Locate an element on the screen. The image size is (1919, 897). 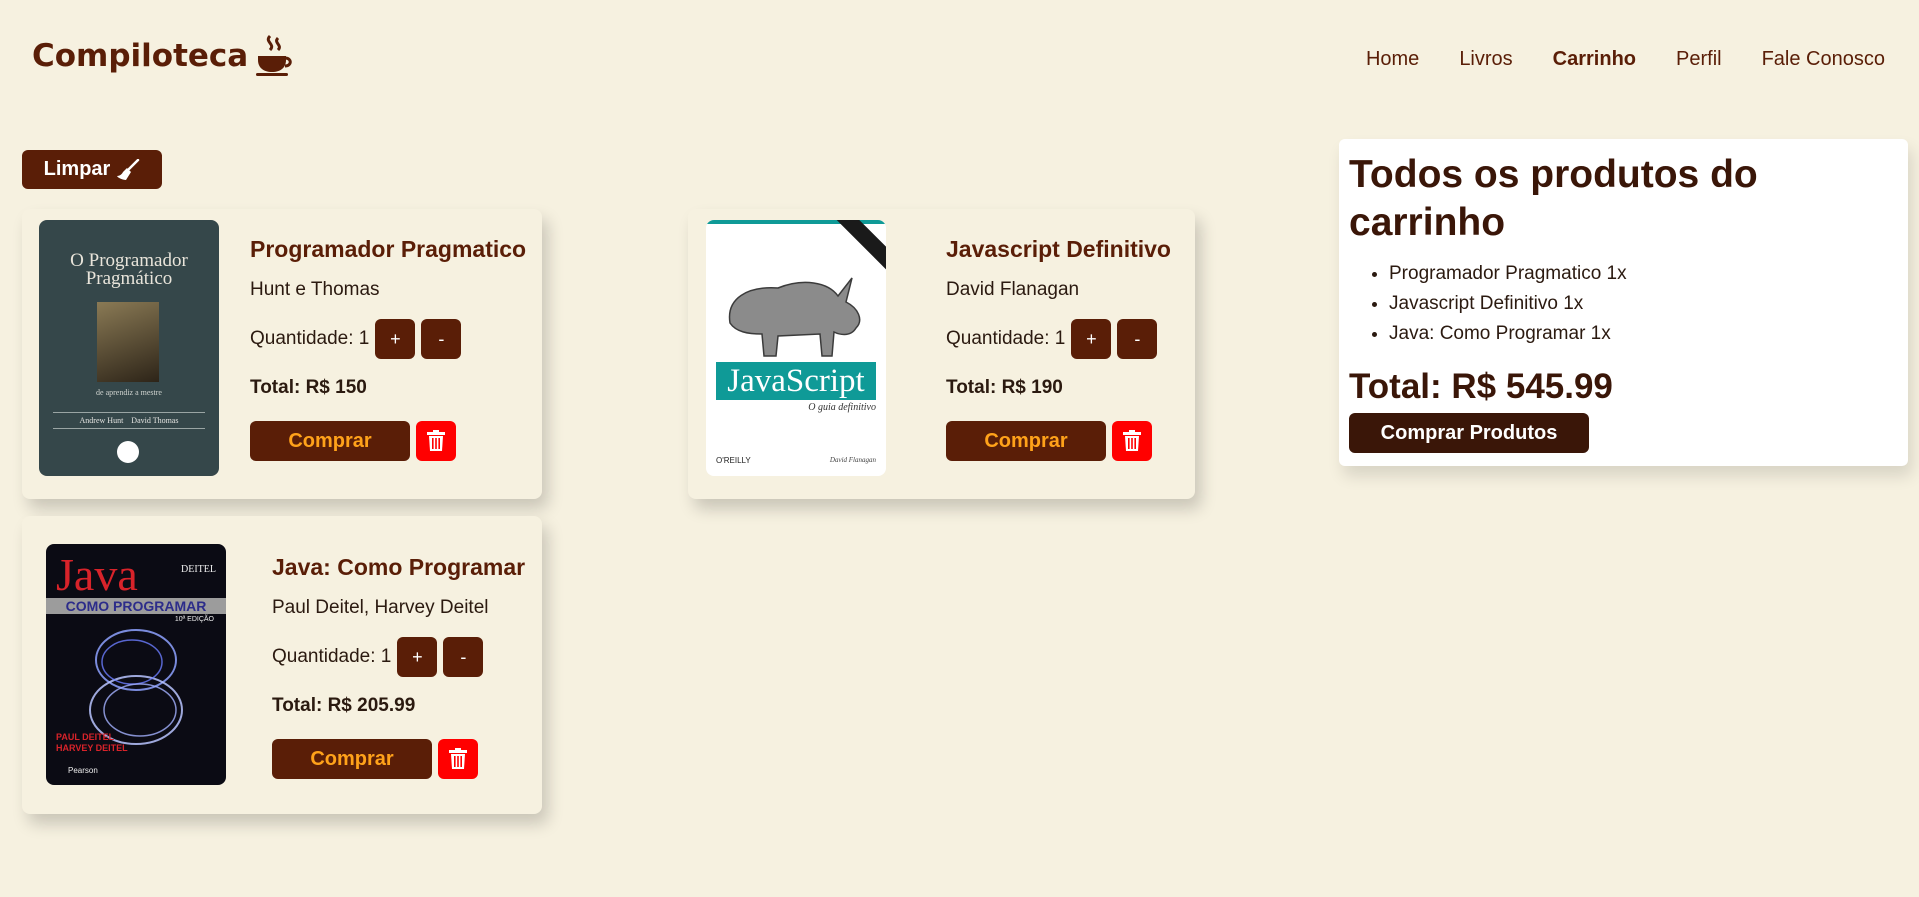
nav-carrinho: Carrinho is located at coordinates (1594, 59).